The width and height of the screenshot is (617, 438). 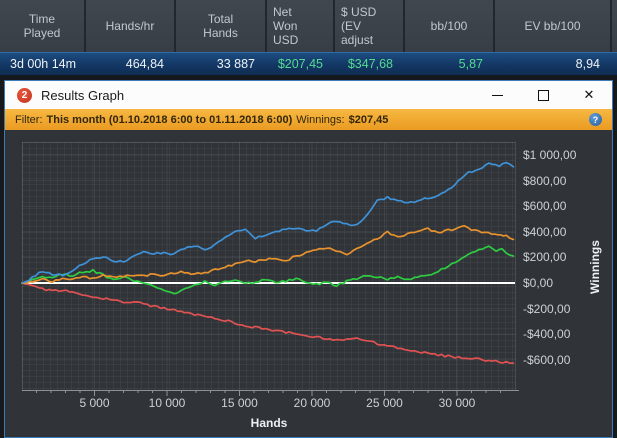 I want to click on minimize-button, so click(x=497, y=95).